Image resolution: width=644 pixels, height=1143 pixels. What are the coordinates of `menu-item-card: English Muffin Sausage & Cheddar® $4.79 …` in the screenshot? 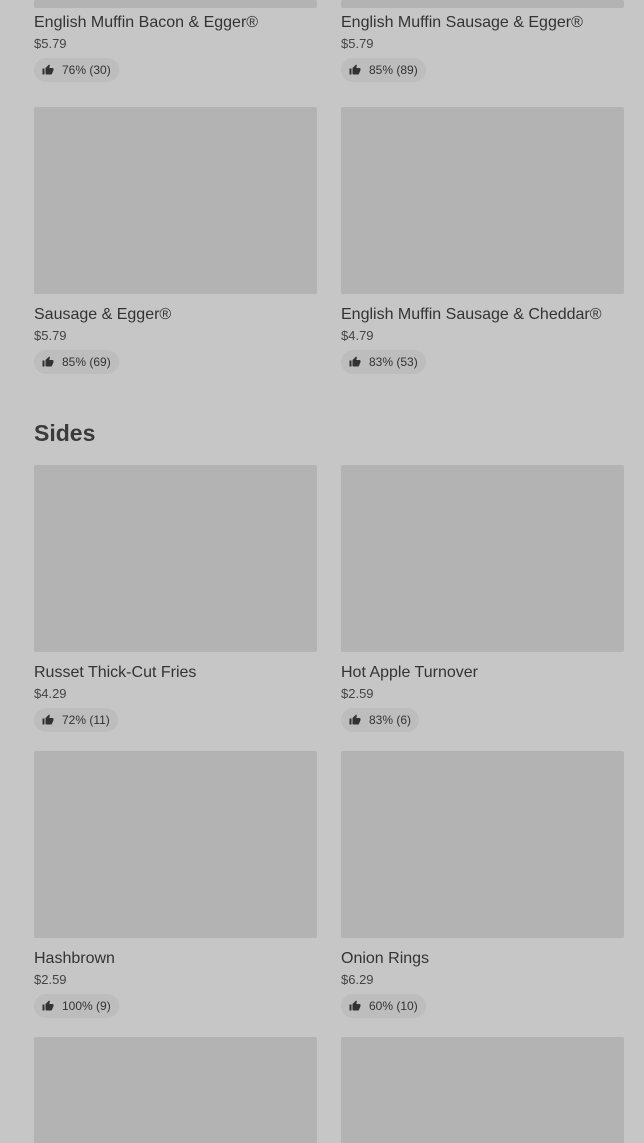 It's located at (482, 240).